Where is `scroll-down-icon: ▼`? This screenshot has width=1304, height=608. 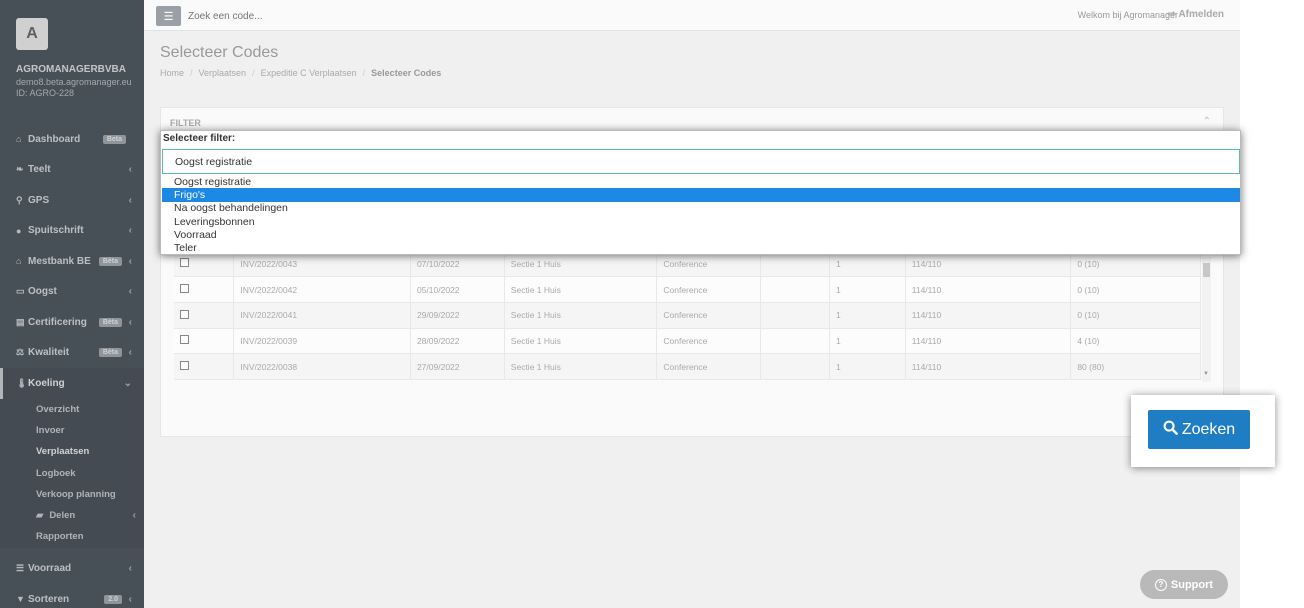
scroll-down-icon: ▼ is located at coordinates (1206, 374).